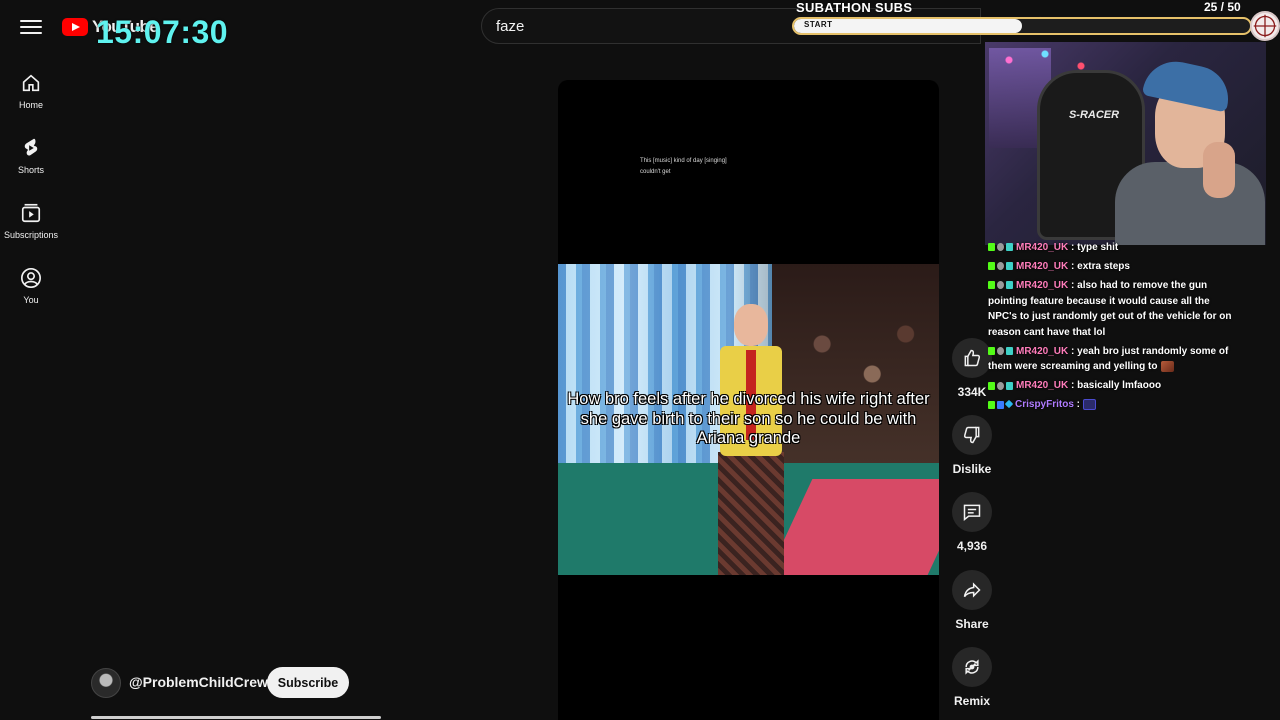  Describe the element at coordinates (241, 716) in the screenshot. I see `video-title-peek` at that location.